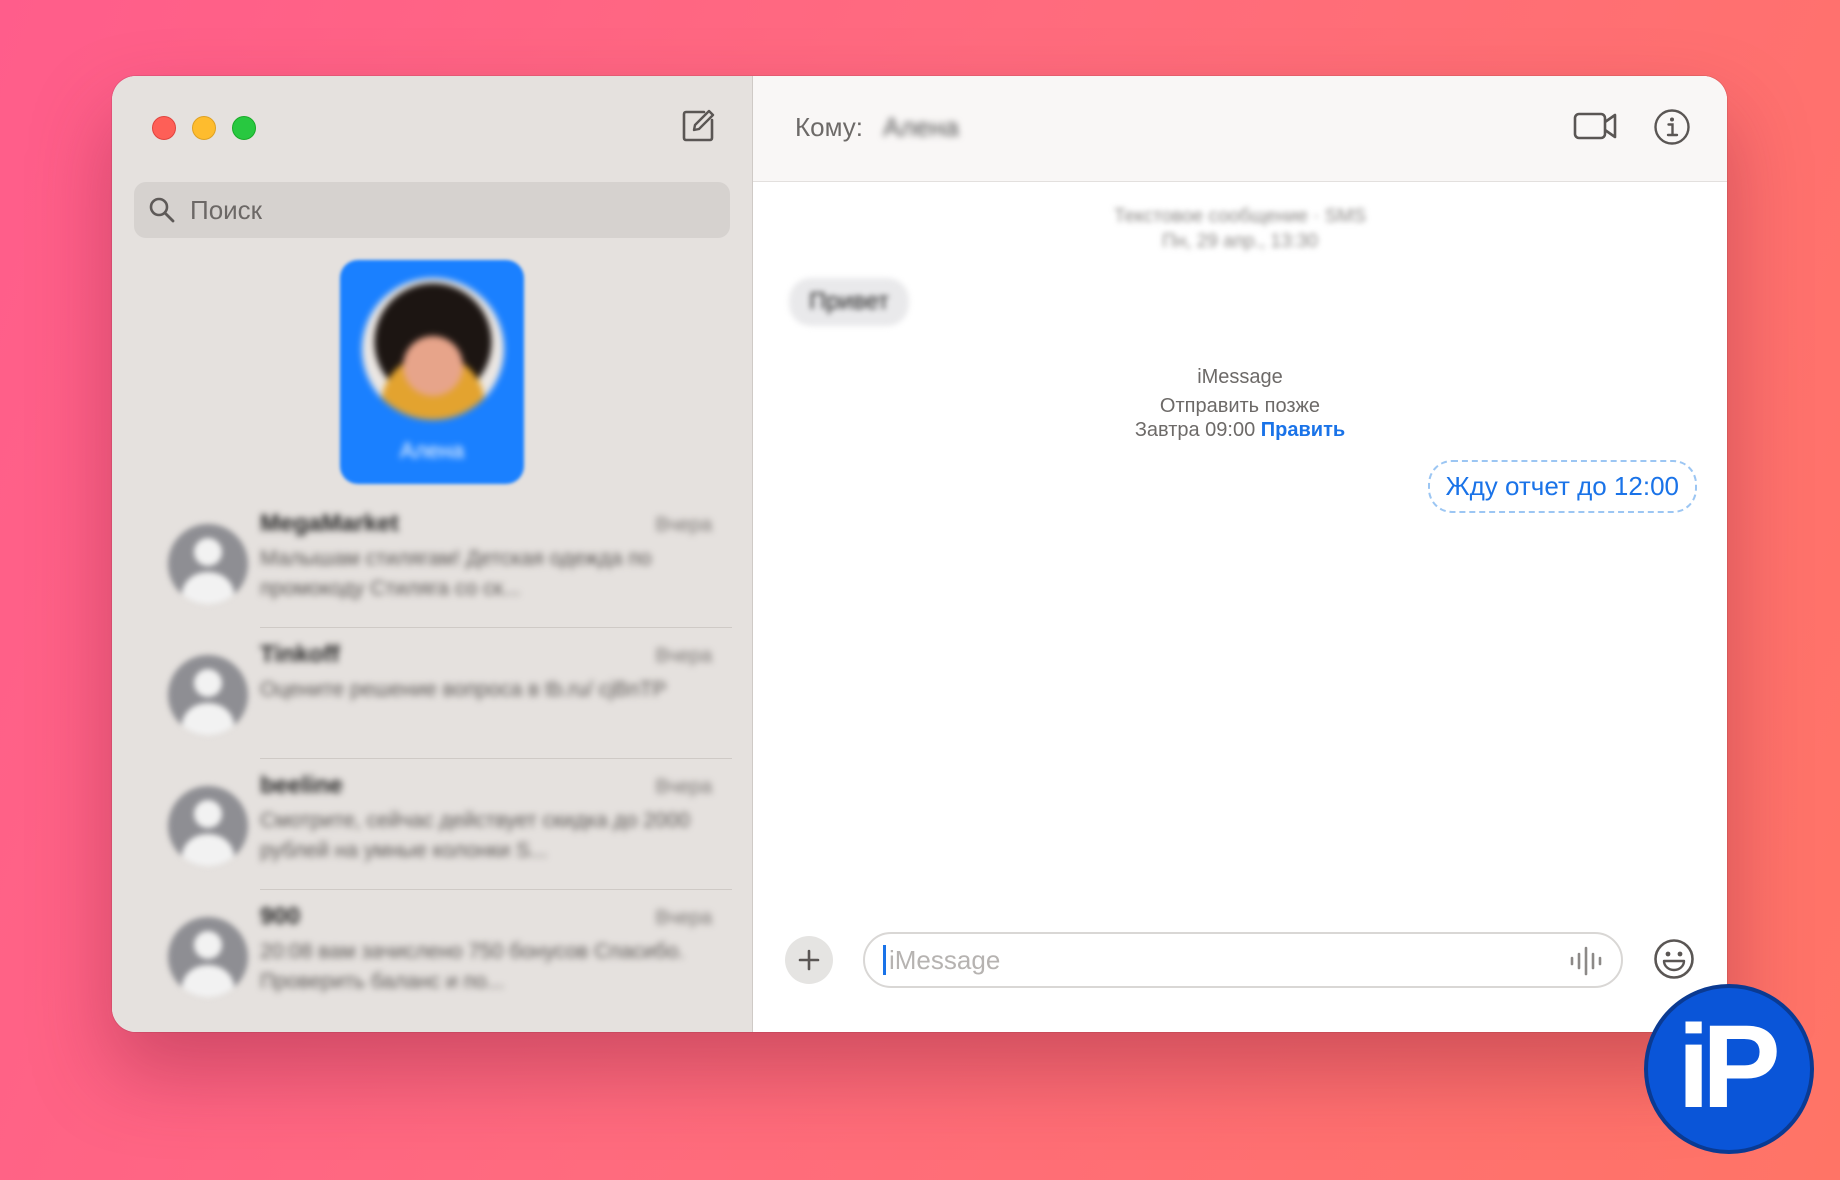 This screenshot has height=1180, width=1840. What do you see at coordinates (1562, 486) in the screenshot?
I see `scheduled-message: Жду отчет до 12:00` at bounding box center [1562, 486].